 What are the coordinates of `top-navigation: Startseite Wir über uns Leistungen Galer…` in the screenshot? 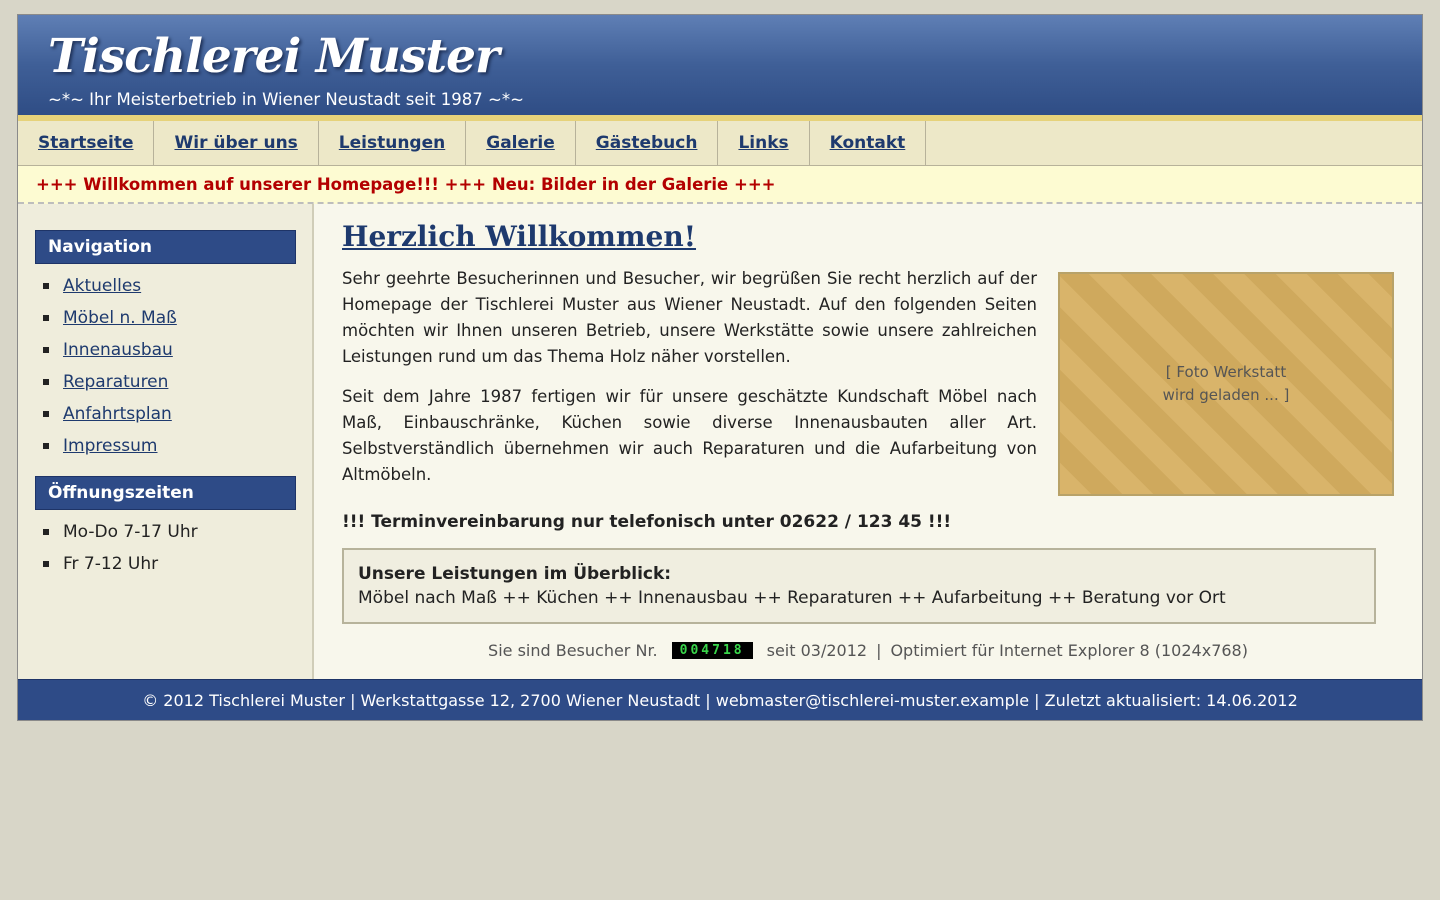 It's located at (720, 143).